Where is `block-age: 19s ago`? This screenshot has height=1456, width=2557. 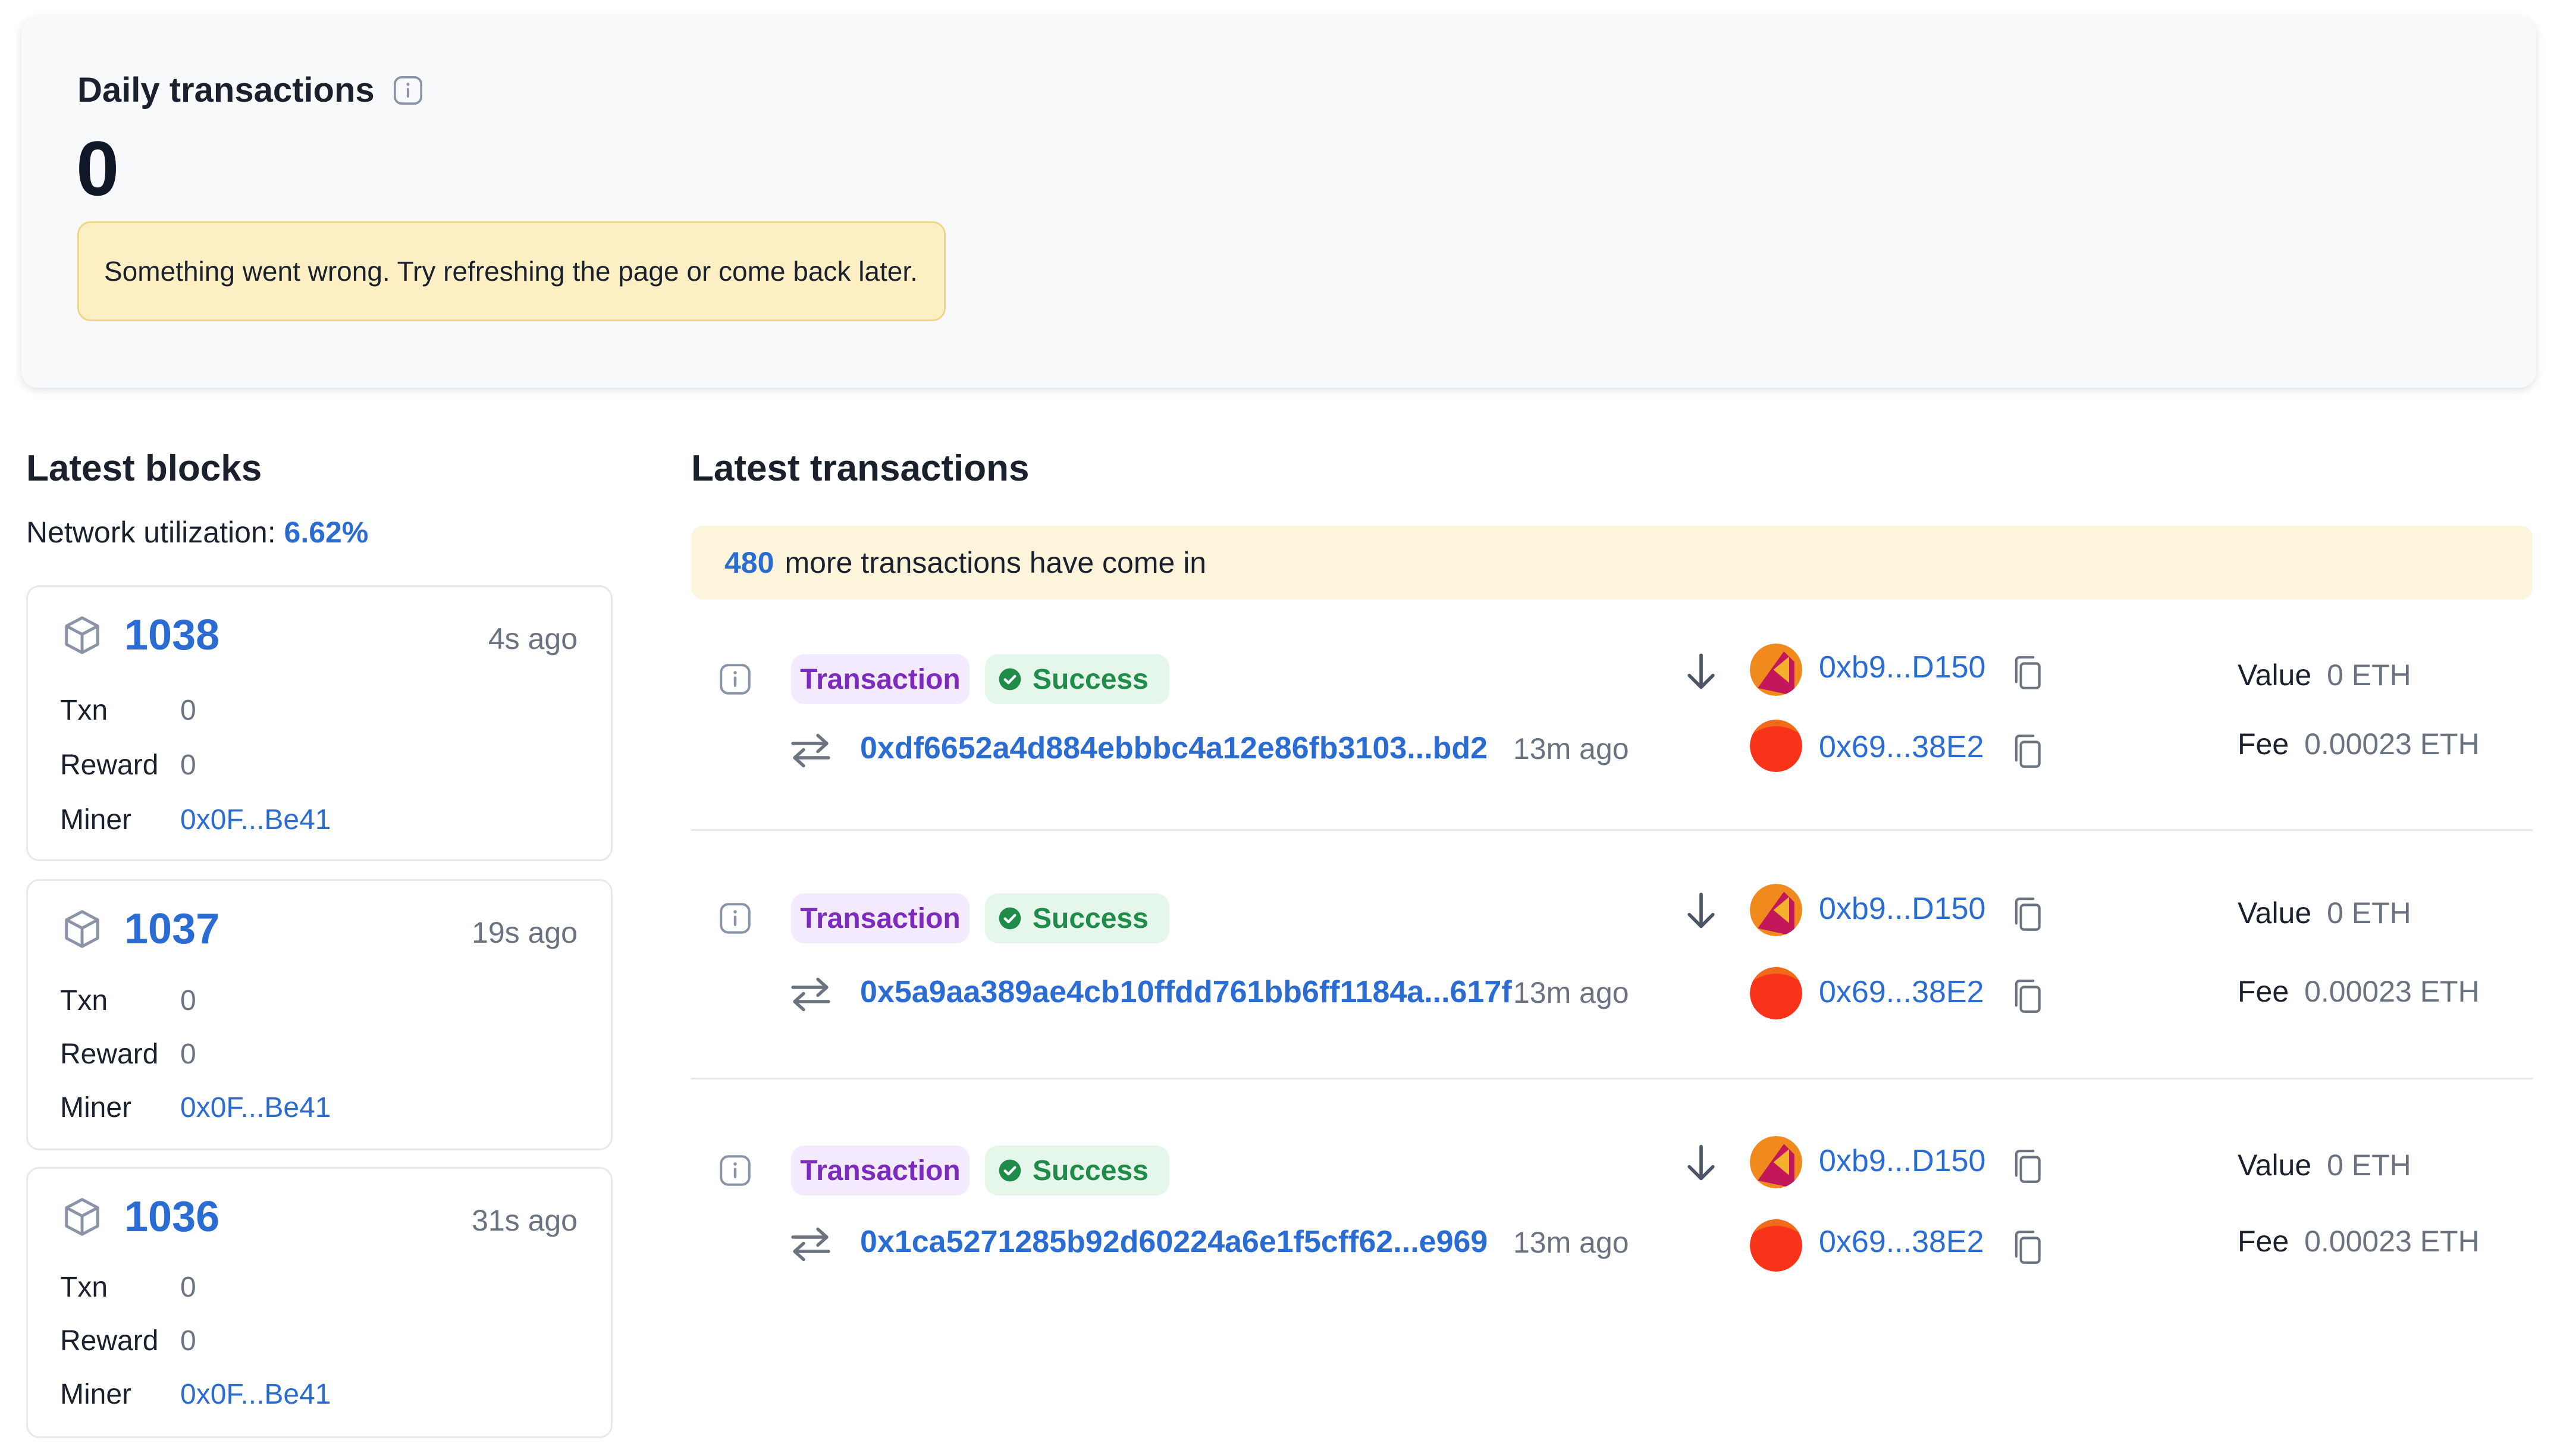 block-age: 19s ago is located at coordinates (525, 932).